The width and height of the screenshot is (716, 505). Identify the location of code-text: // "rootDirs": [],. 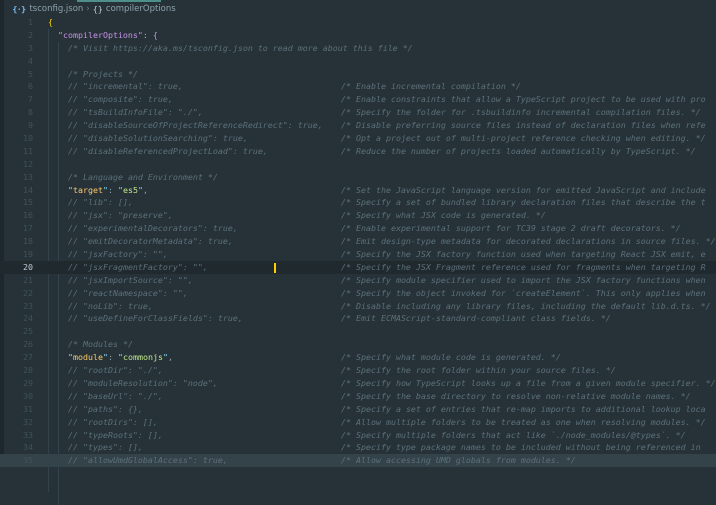
(113, 422).